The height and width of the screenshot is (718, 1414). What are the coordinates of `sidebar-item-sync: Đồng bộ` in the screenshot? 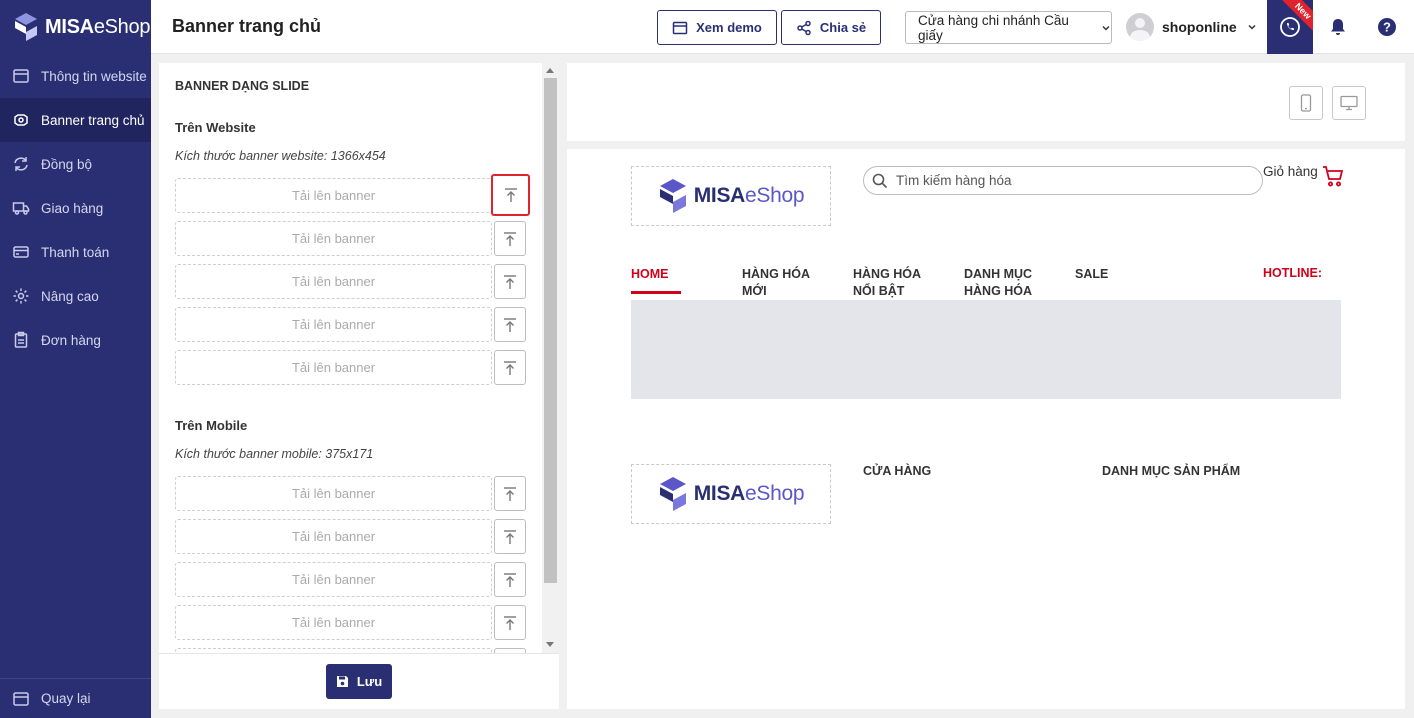 It's located at (75, 164).